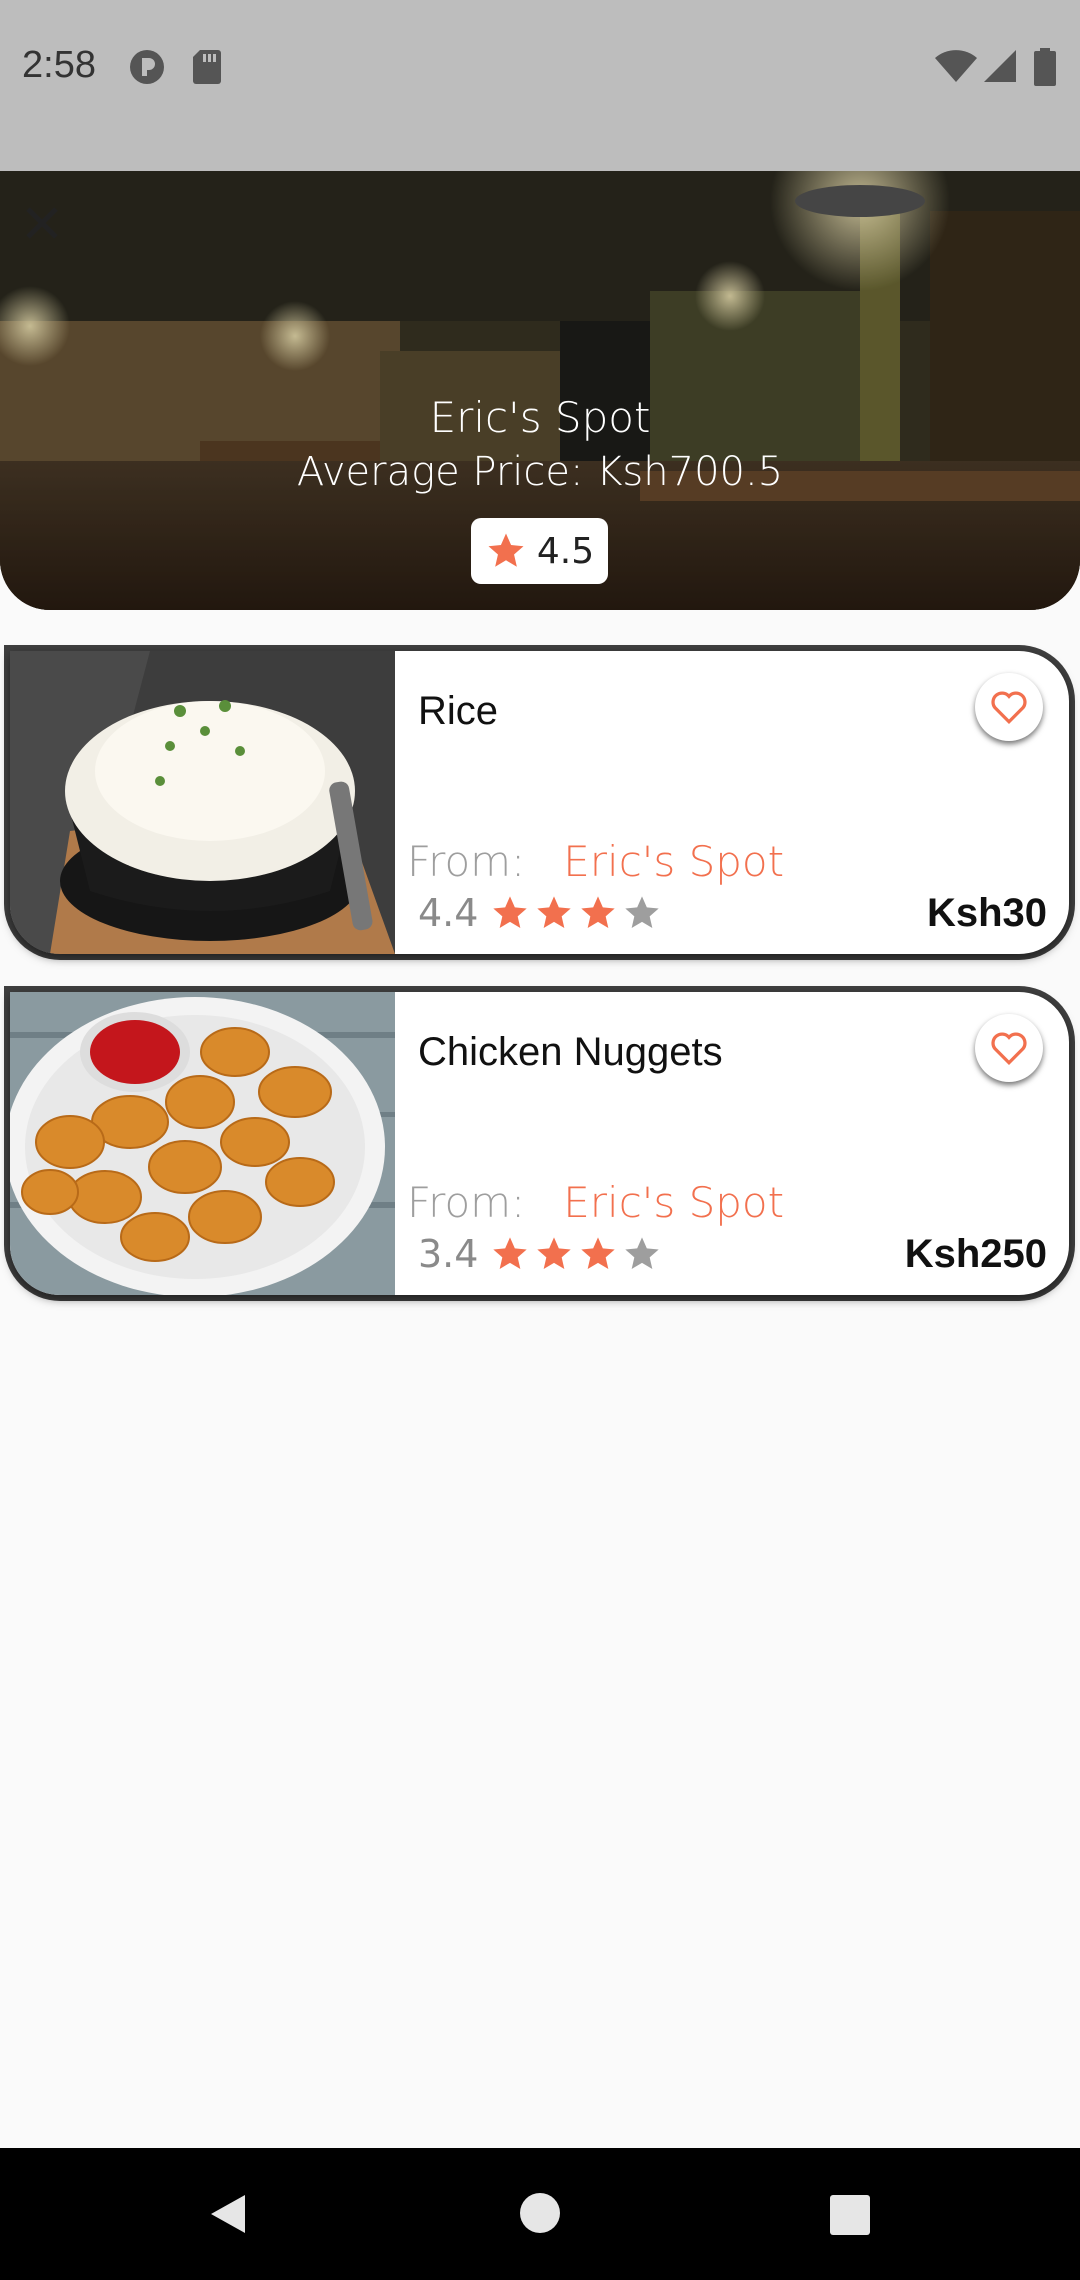  I want to click on item-rating-value: 4.4, so click(448, 913).